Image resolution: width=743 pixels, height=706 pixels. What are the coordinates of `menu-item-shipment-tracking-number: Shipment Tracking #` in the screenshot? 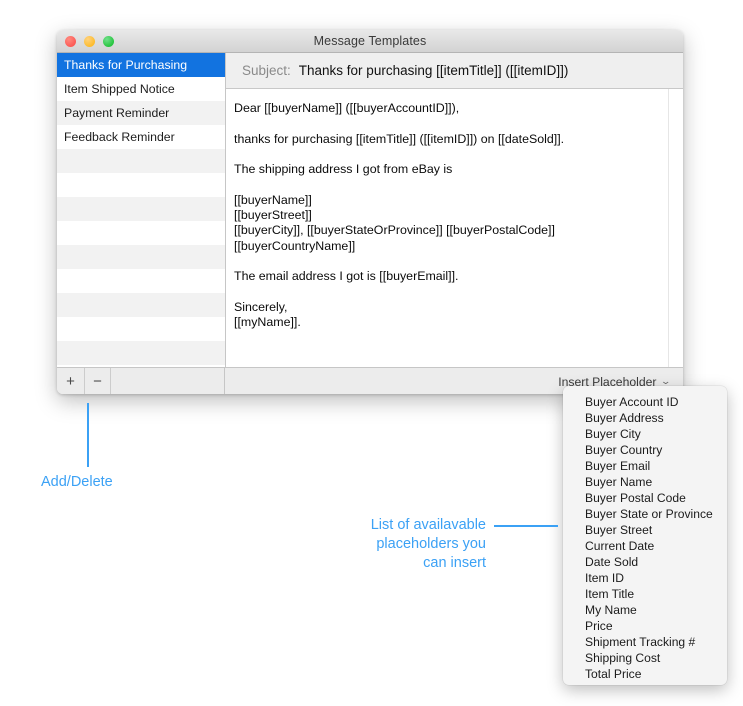 It's located at (645, 642).